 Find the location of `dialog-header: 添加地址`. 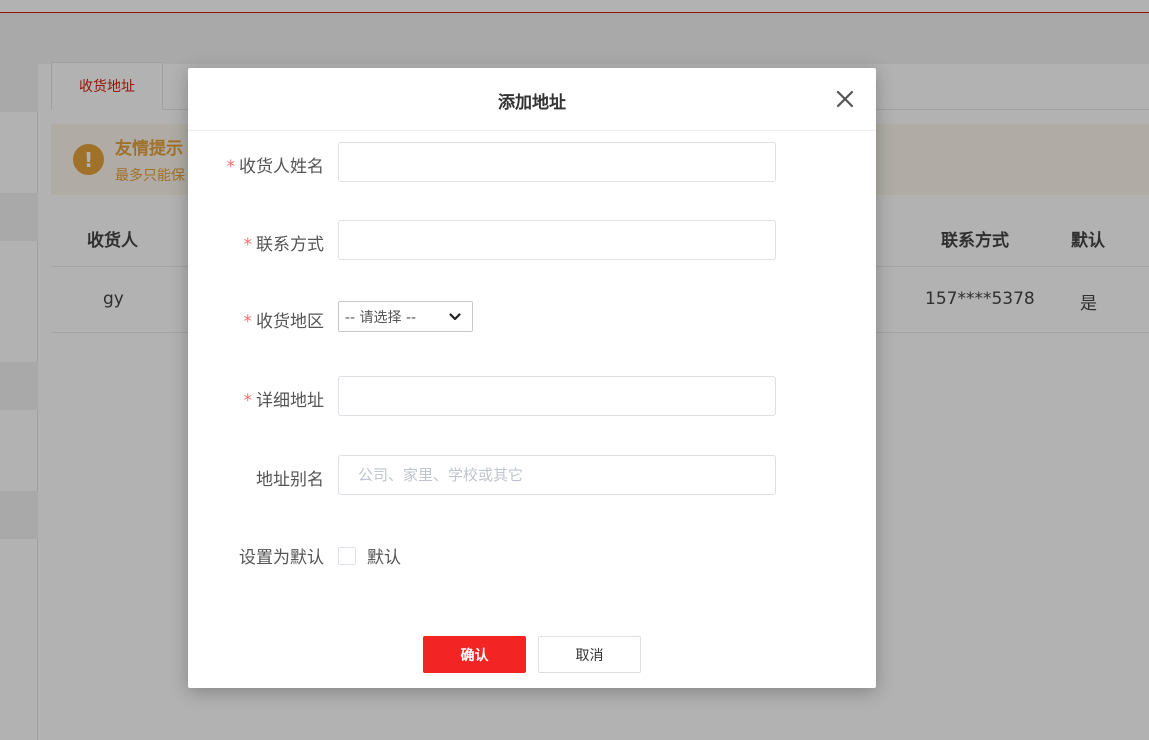

dialog-header: 添加地址 is located at coordinates (532, 99).